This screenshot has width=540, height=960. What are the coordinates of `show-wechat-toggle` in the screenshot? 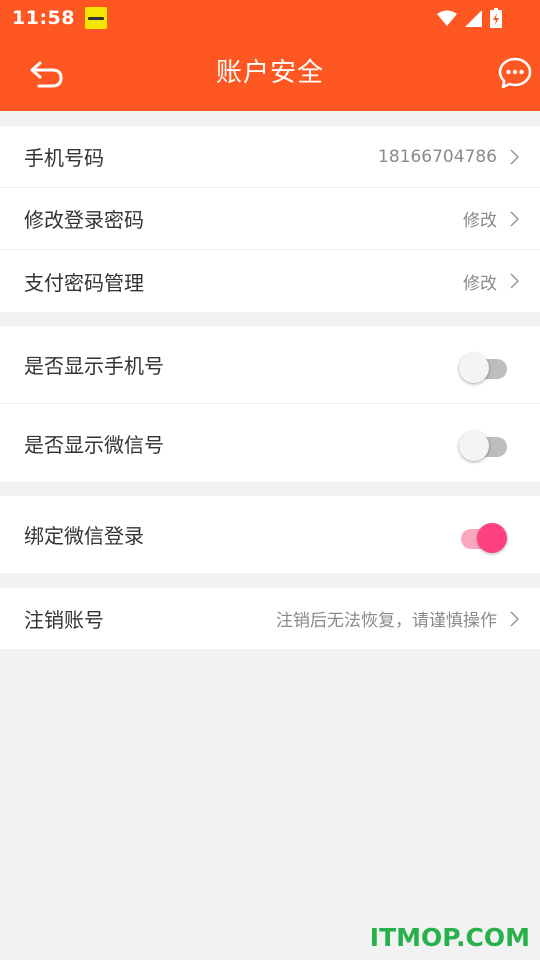 It's located at (483, 444).